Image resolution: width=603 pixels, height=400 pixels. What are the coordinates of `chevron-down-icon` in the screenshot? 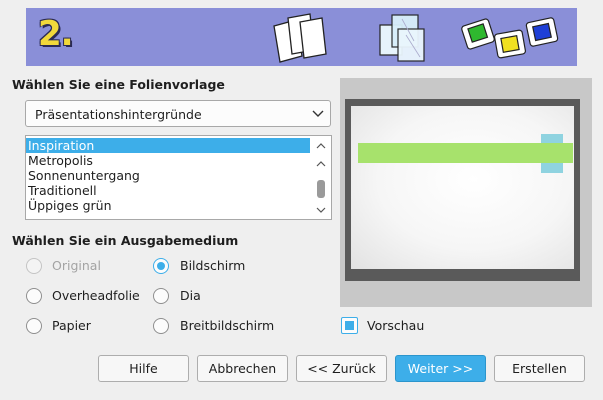 It's located at (318, 113).